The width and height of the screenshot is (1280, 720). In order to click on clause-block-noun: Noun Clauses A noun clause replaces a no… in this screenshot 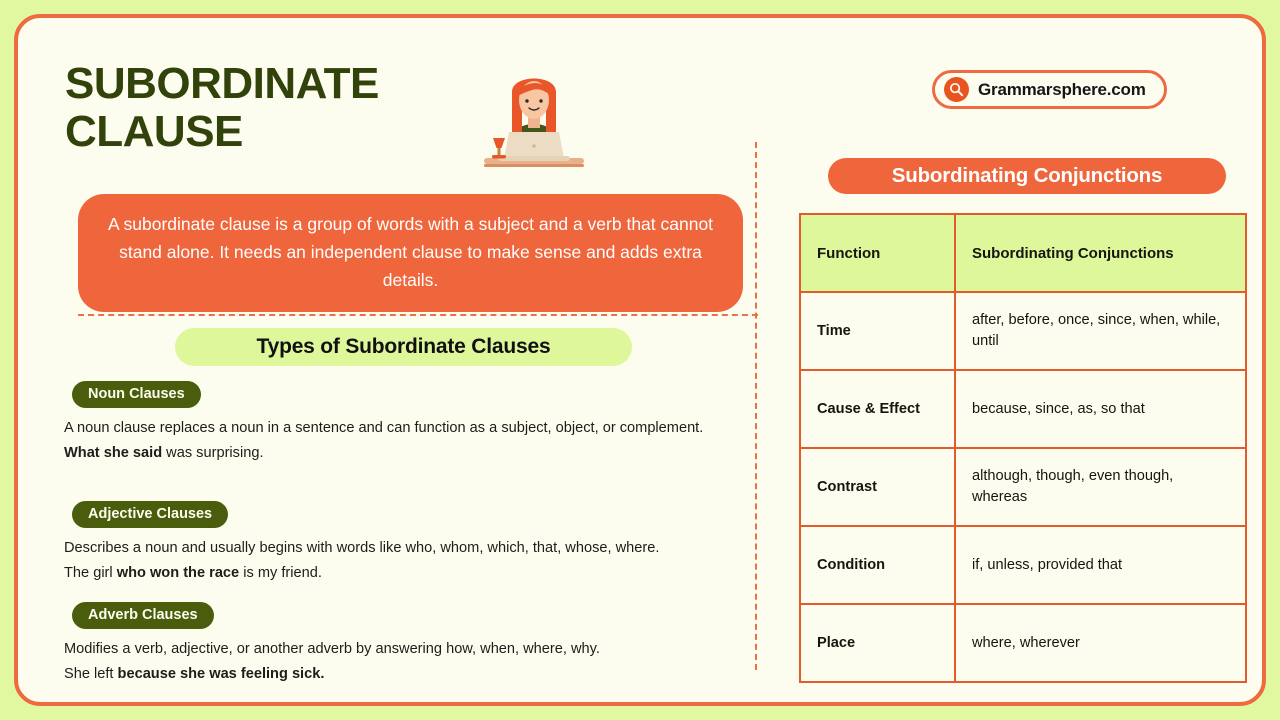, I will do `click(408, 422)`.